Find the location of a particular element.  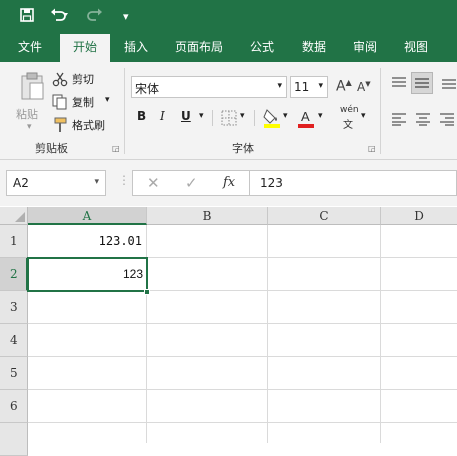

paste-label: 粘贴 is located at coordinates (27, 114).